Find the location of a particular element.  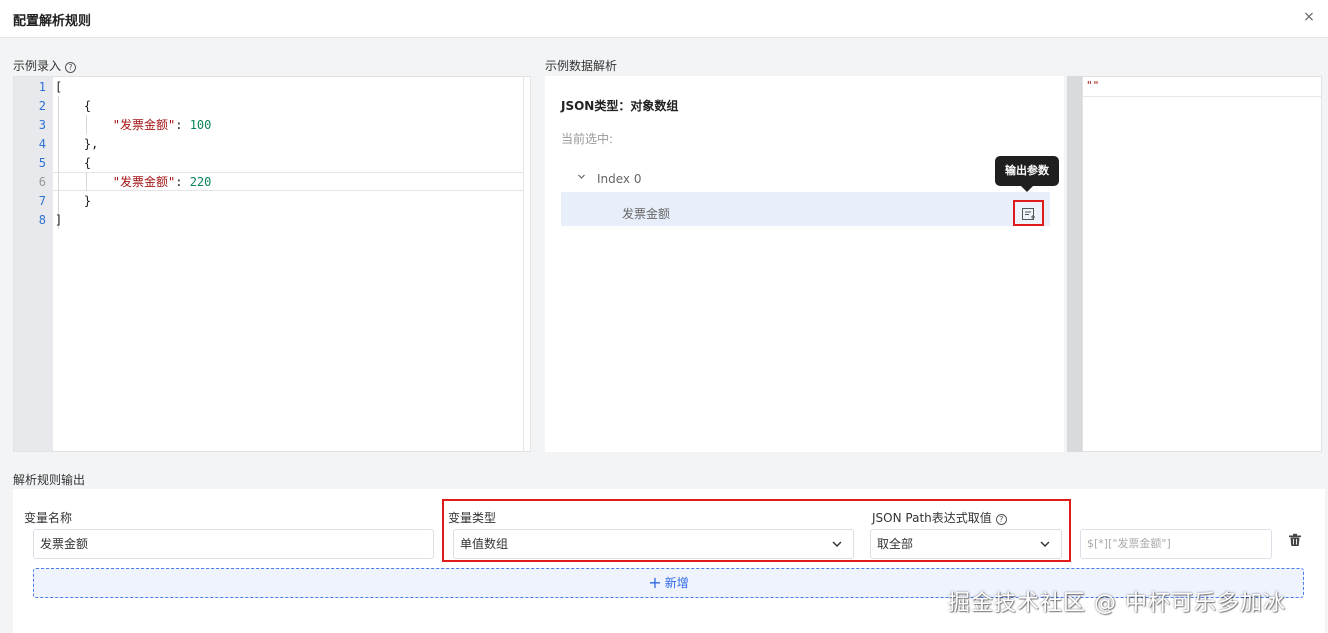

code-line: [ is located at coordinates (59, 87).